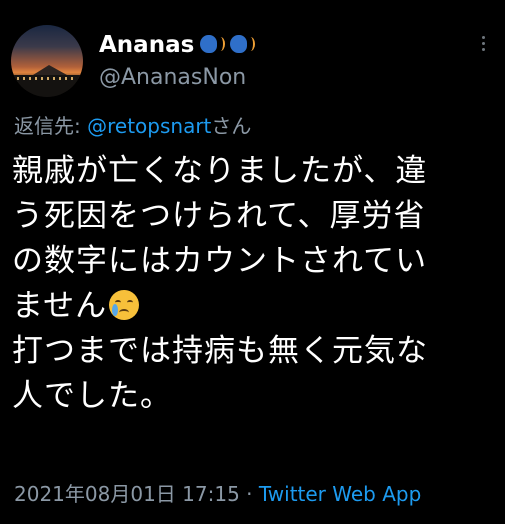  Describe the element at coordinates (252, 306) in the screenshot. I see `tweet-line-with-emoji: ません` at that location.